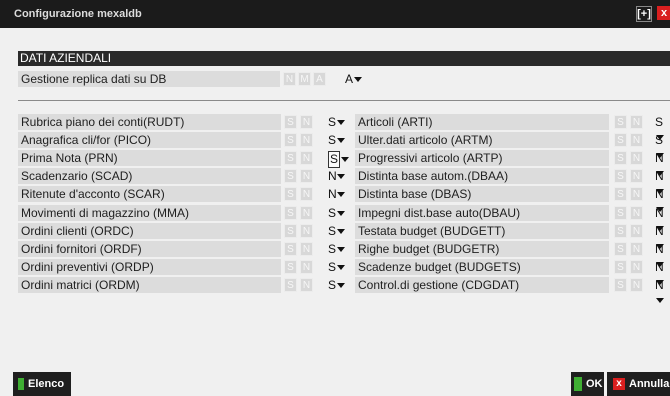  I want to click on annulla-label: Annulla, so click(649, 384).